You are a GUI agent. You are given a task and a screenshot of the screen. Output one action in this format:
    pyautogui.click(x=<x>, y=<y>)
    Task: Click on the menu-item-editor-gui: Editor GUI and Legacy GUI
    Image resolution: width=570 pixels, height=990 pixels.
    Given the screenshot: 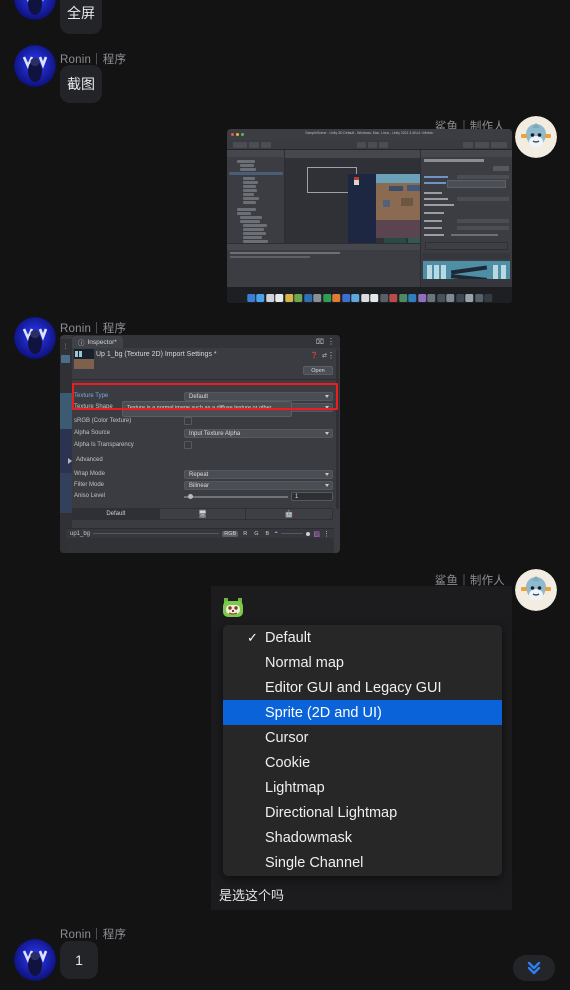 What is the action you would take?
    pyautogui.click(x=362, y=687)
    